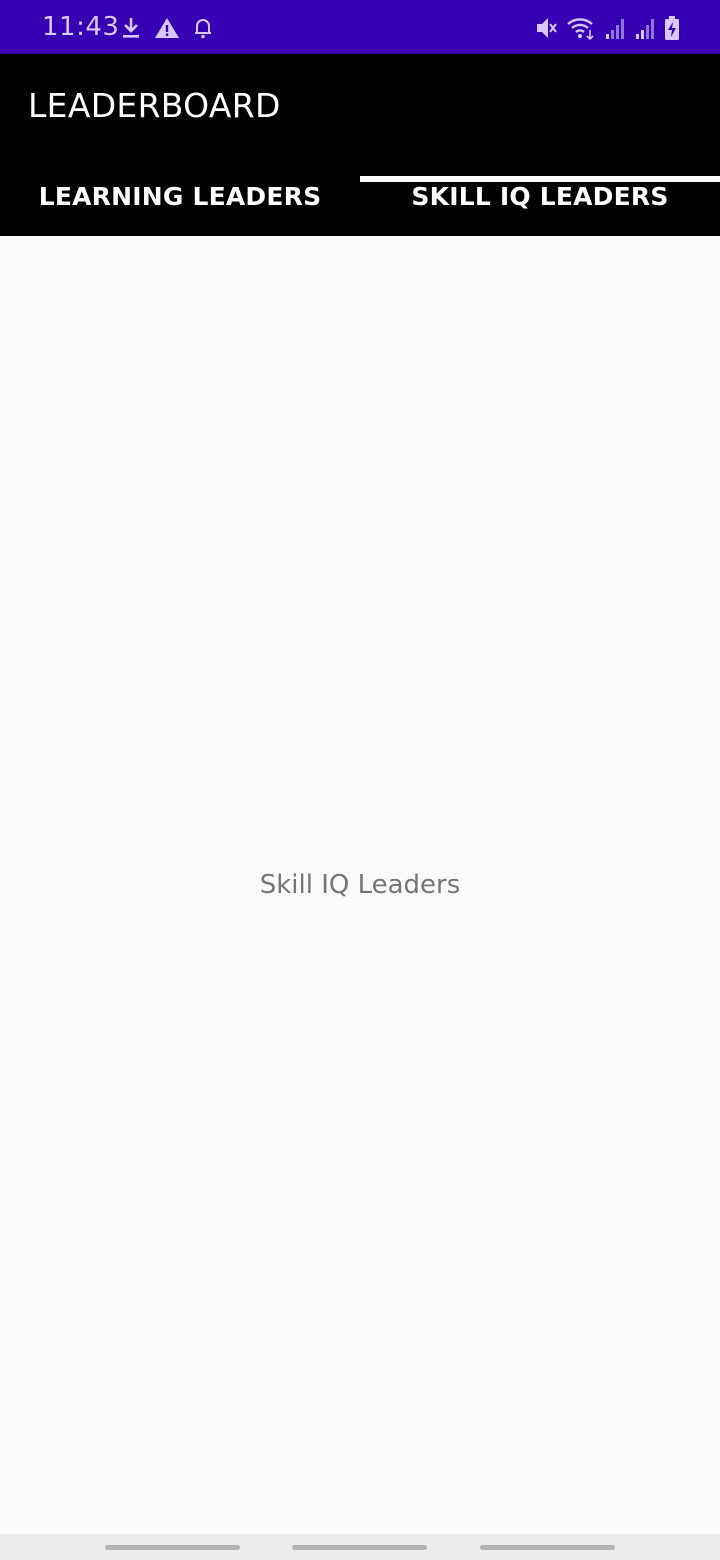 This screenshot has width=720, height=1560. I want to click on bell-icon, so click(203, 29).